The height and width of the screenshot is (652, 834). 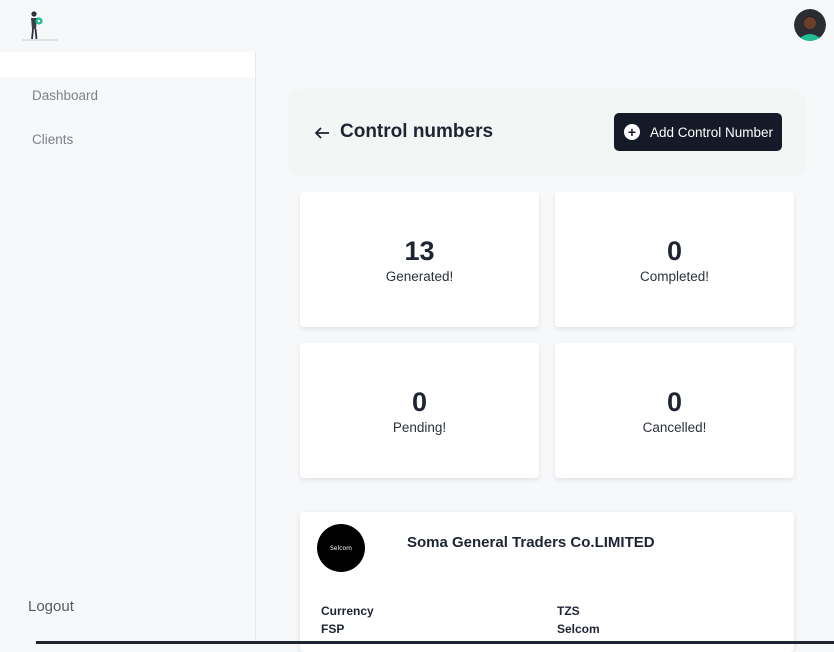 I want to click on stat-label: Pending!, so click(x=419, y=427).